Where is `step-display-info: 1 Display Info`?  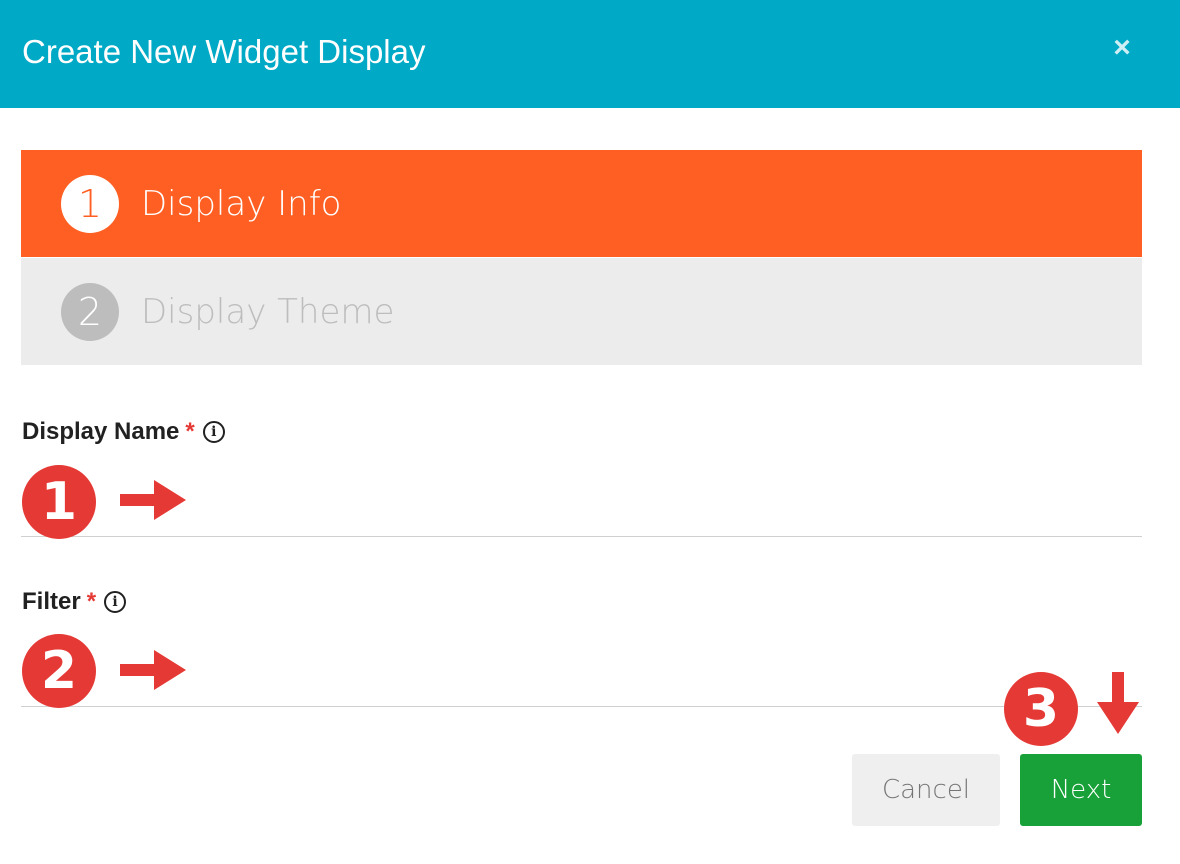 step-display-info: 1 Display Info is located at coordinates (581, 203).